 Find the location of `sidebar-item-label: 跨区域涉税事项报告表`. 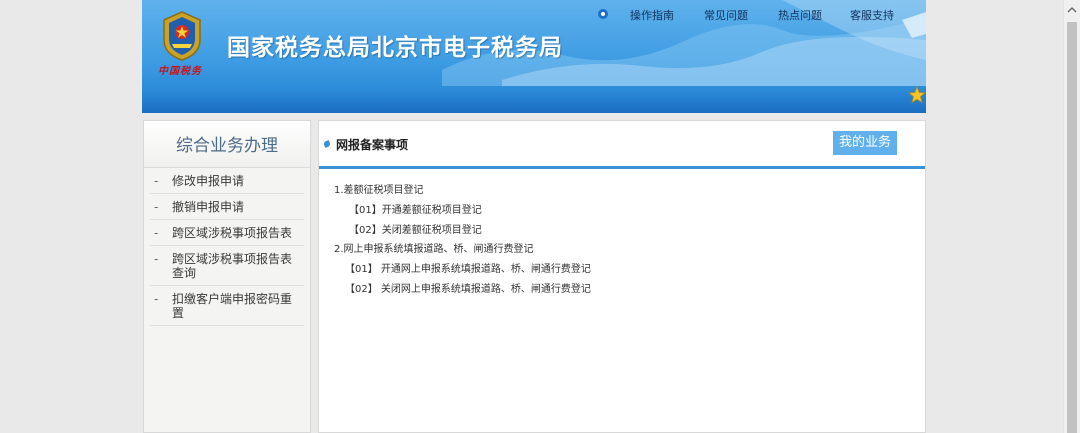

sidebar-item-label: 跨区域涉税事项报告表 is located at coordinates (232, 233).